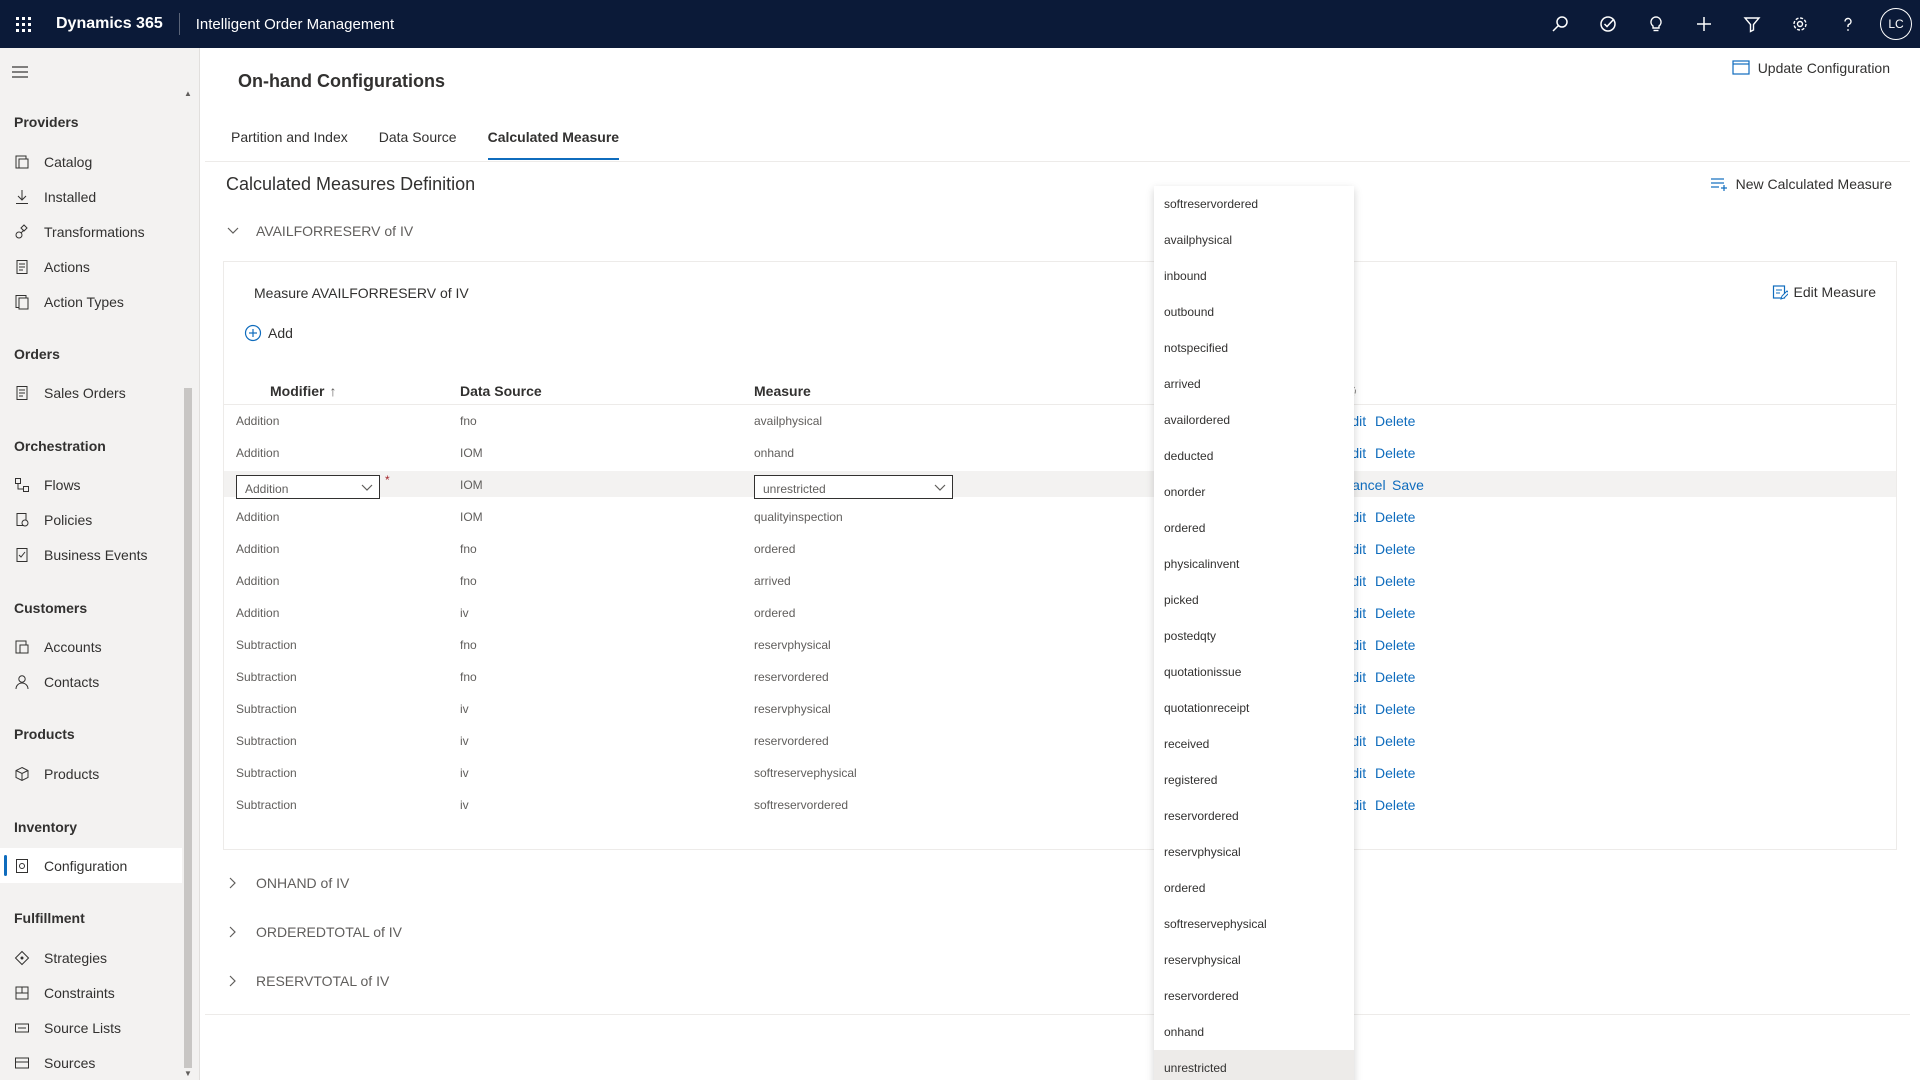 This screenshot has width=1920, height=1080. I want to click on scroll-up-icon: ▲, so click(188, 94).